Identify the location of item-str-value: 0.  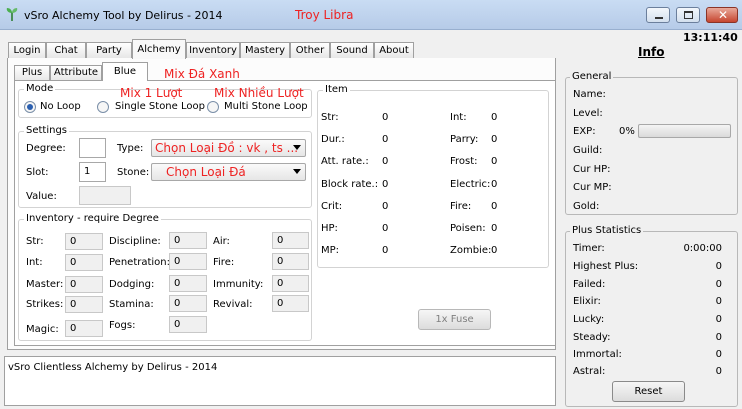
(385, 117).